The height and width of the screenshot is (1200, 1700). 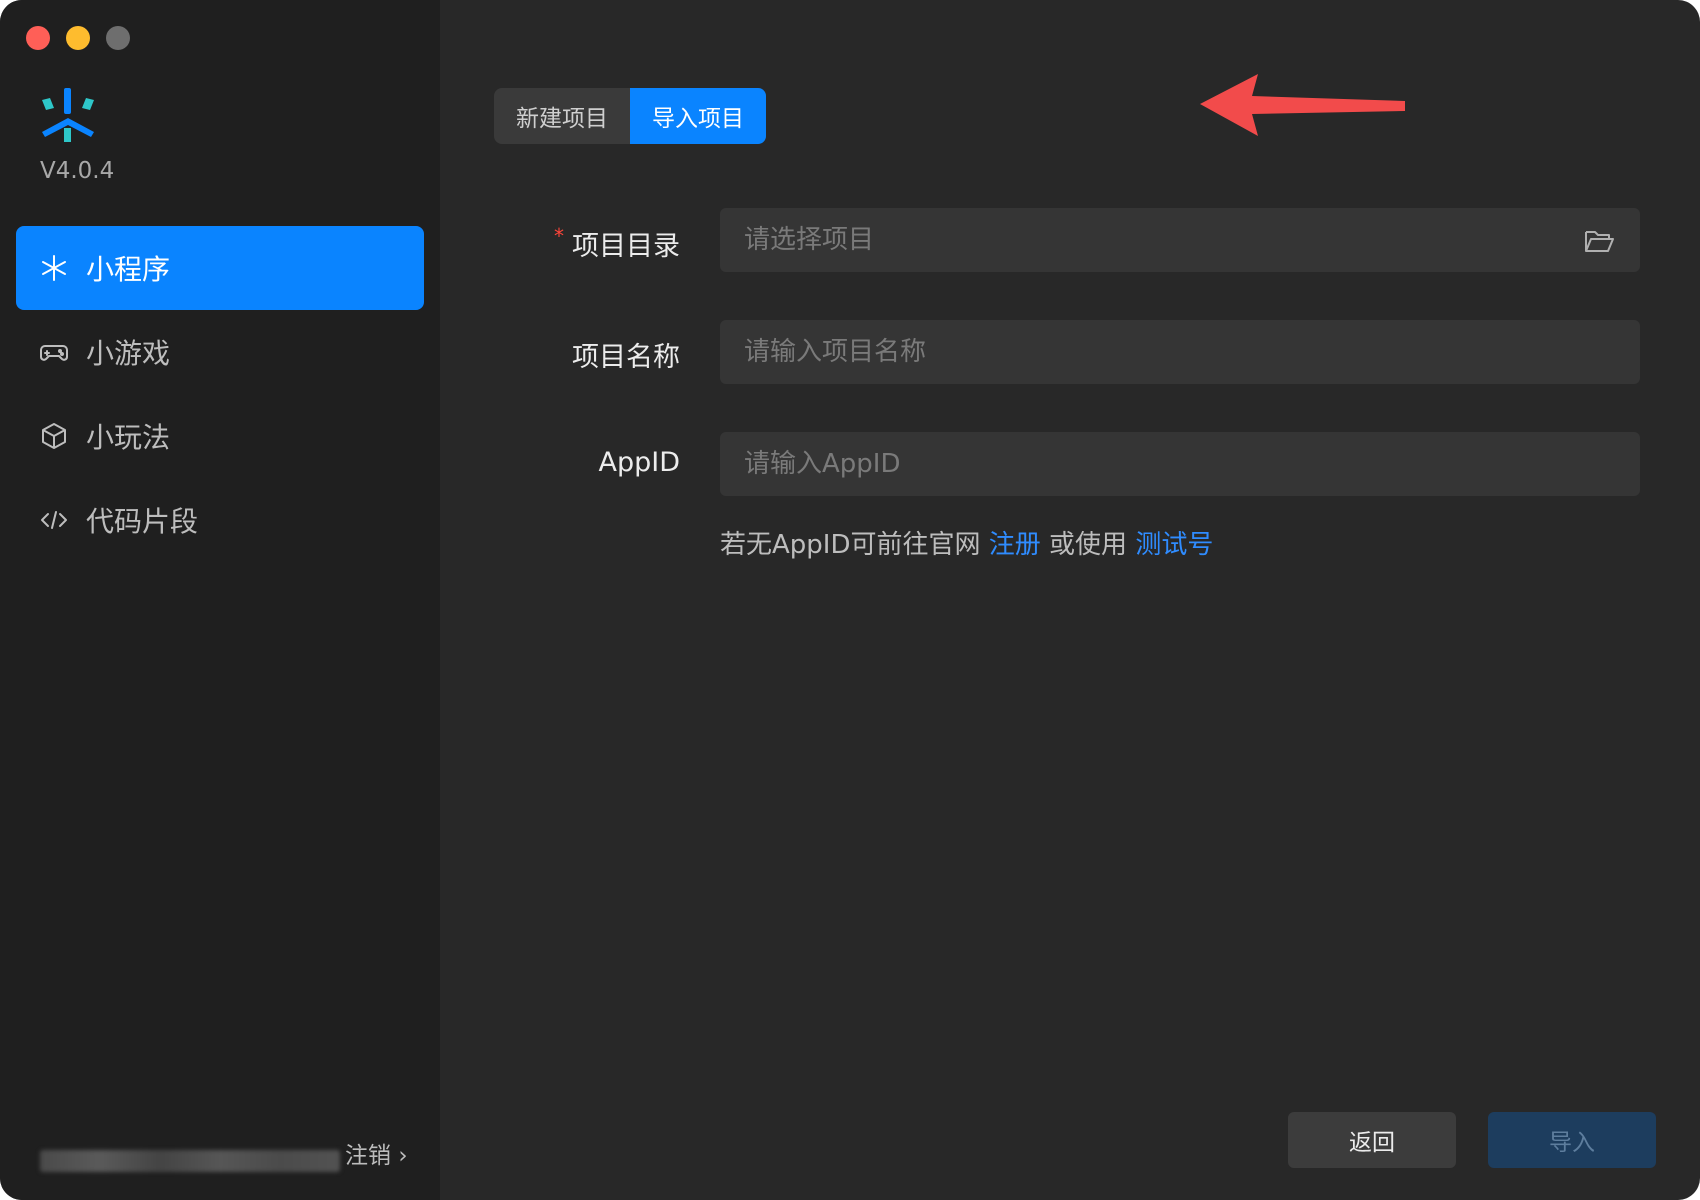 I want to click on project-name-label: 项目名称, so click(x=626, y=357).